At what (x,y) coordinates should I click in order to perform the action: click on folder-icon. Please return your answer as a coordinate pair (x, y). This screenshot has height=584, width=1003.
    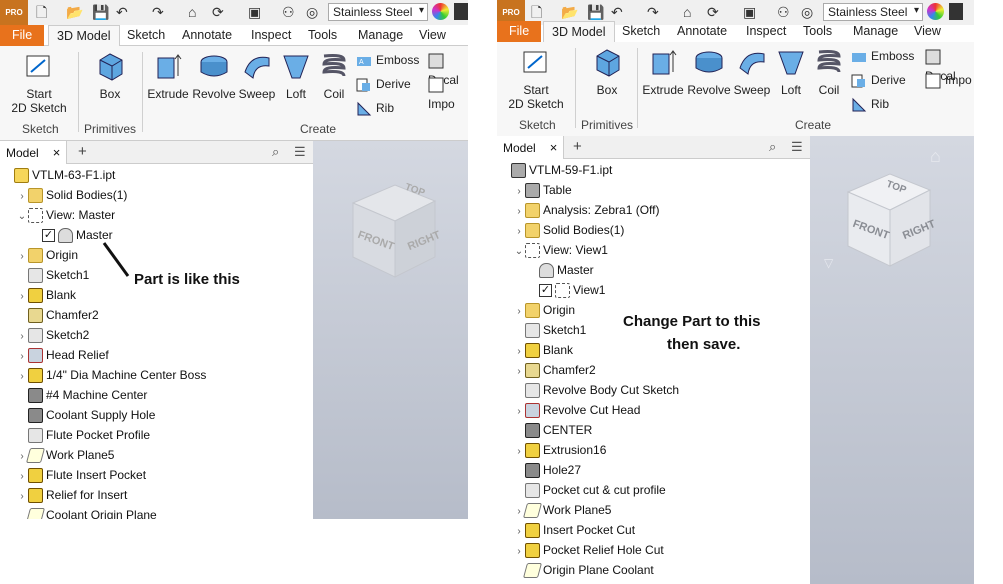
    Looking at the image, I should click on (532, 311).